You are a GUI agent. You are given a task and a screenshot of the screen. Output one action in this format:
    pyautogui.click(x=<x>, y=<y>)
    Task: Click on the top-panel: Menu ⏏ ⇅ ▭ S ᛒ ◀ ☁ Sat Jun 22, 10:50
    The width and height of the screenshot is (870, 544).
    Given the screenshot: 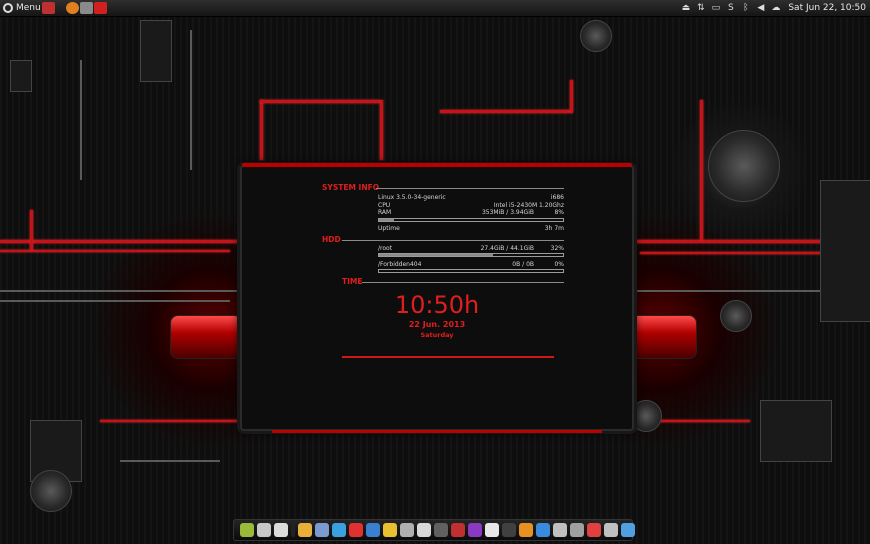 What is the action you would take?
    pyautogui.click(x=435, y=8)
    